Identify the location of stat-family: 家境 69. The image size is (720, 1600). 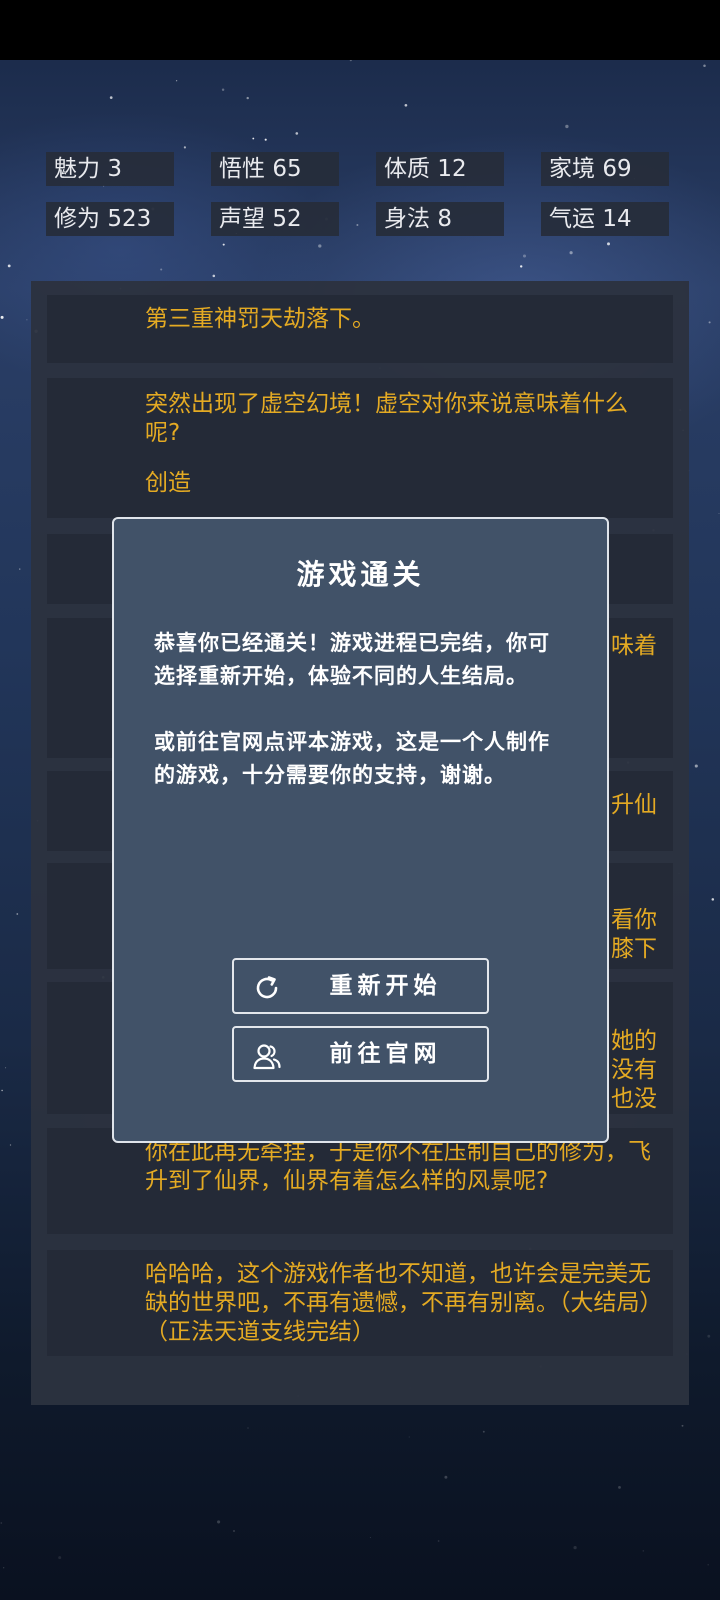
(605, 169).